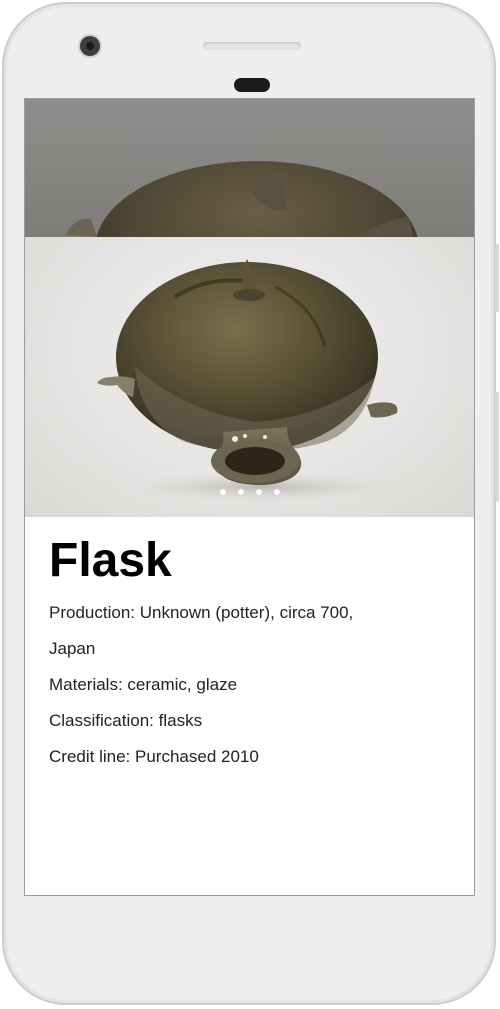 The height and width of the screenshot is (1009, 500). I want to click on carousel-indicators, so click(249, 492).